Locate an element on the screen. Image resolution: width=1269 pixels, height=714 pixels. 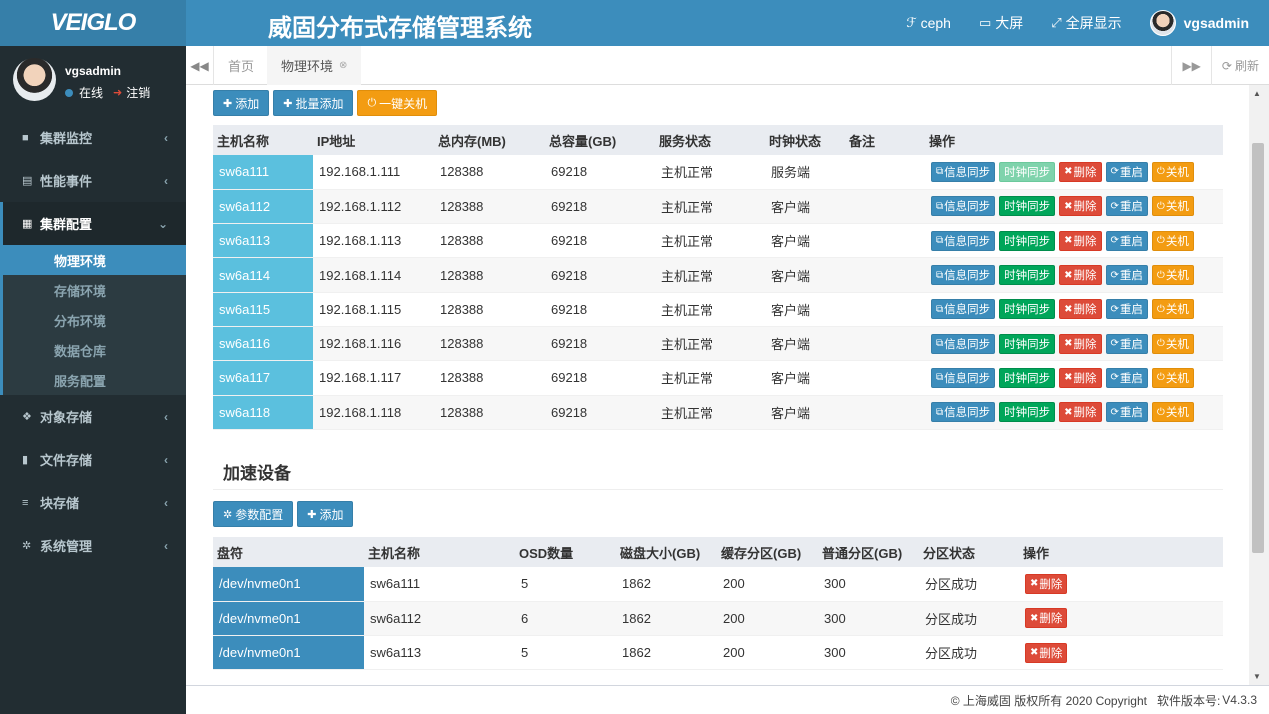
nav-ceph: ℱ ceph is located at coordinates (928, 23).